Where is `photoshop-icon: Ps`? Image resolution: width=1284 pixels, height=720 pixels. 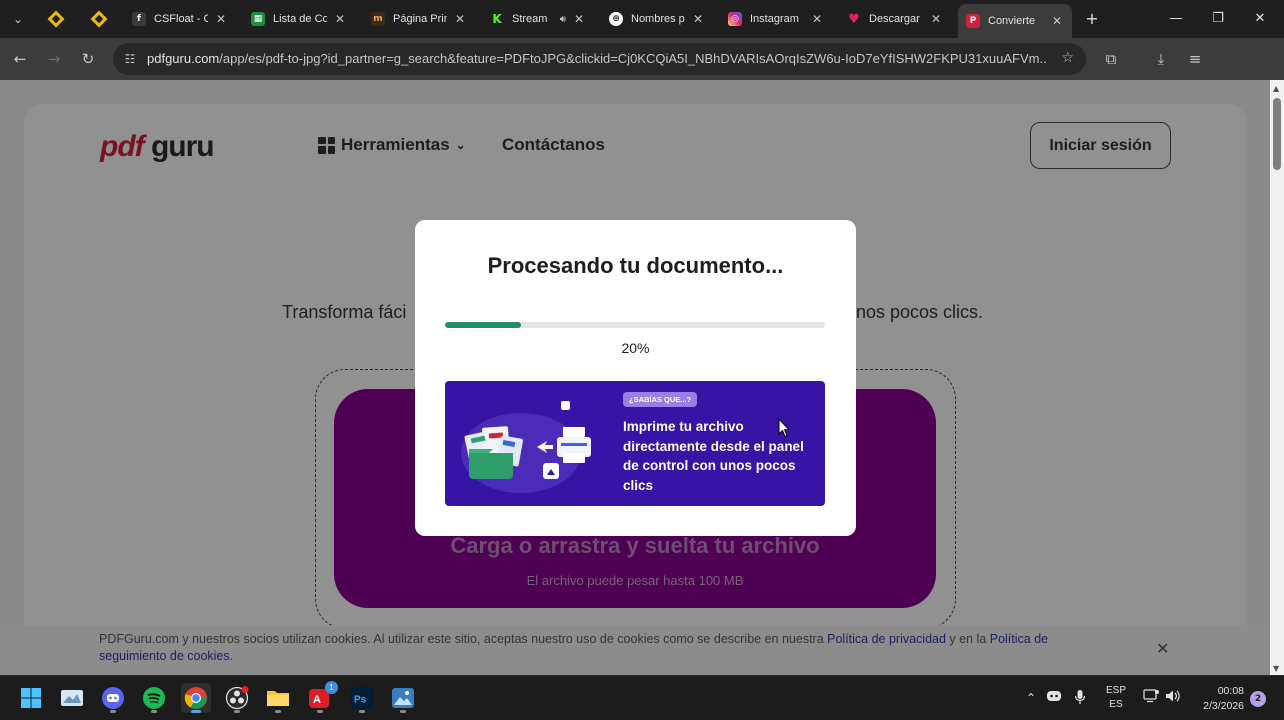 photoshop-icon: Ps is located at coordinates (362, 698).